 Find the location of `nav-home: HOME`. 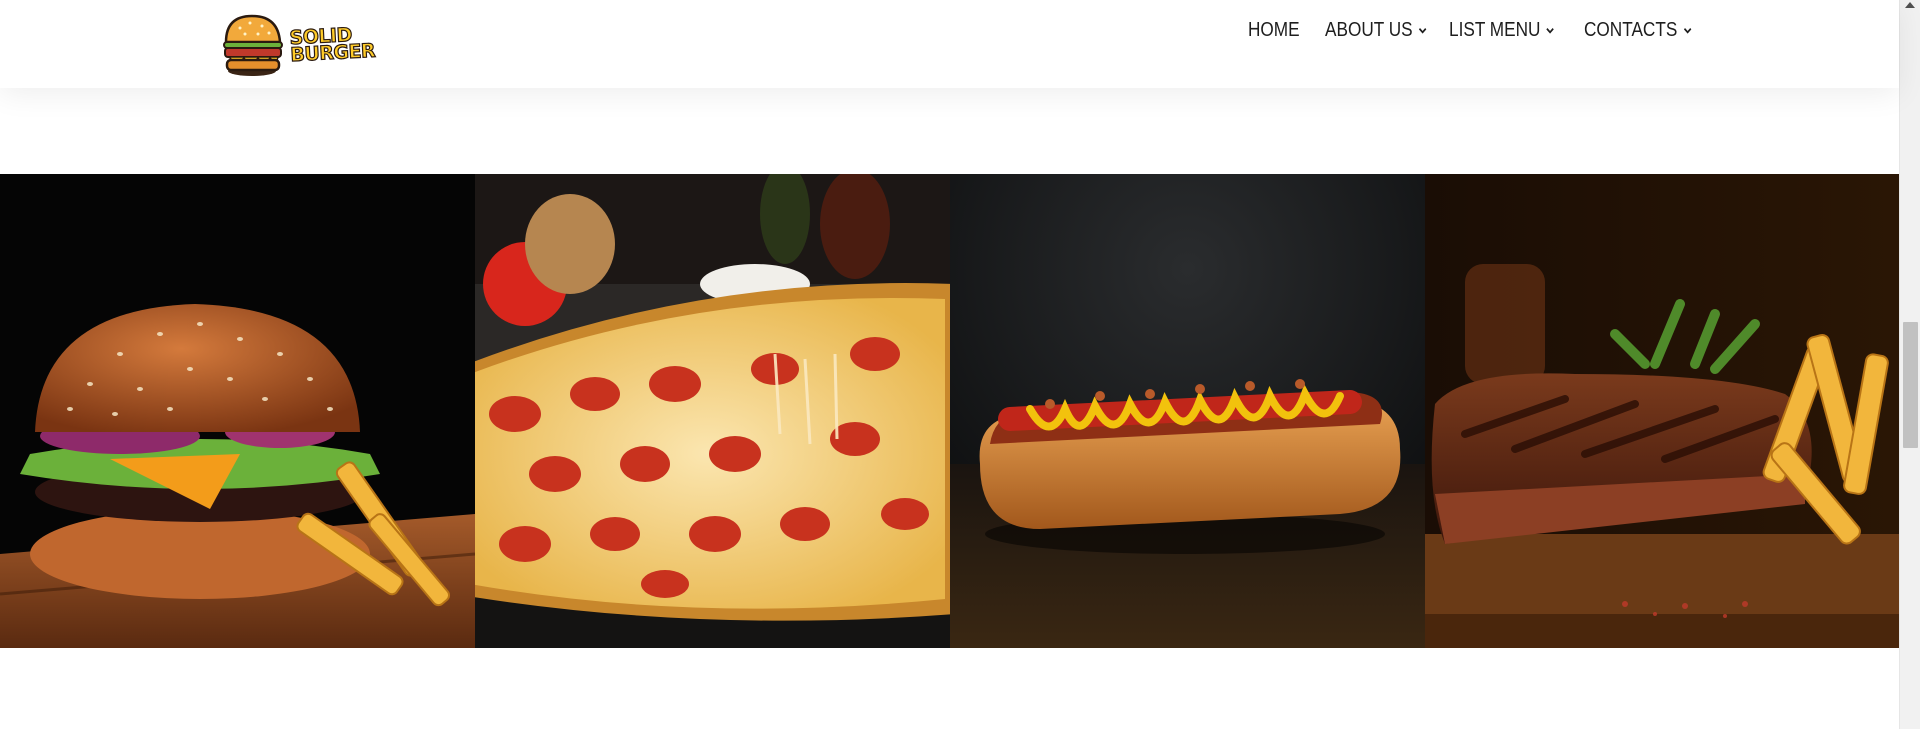

nav-home: HOME is located at coordinates (1274, 30).